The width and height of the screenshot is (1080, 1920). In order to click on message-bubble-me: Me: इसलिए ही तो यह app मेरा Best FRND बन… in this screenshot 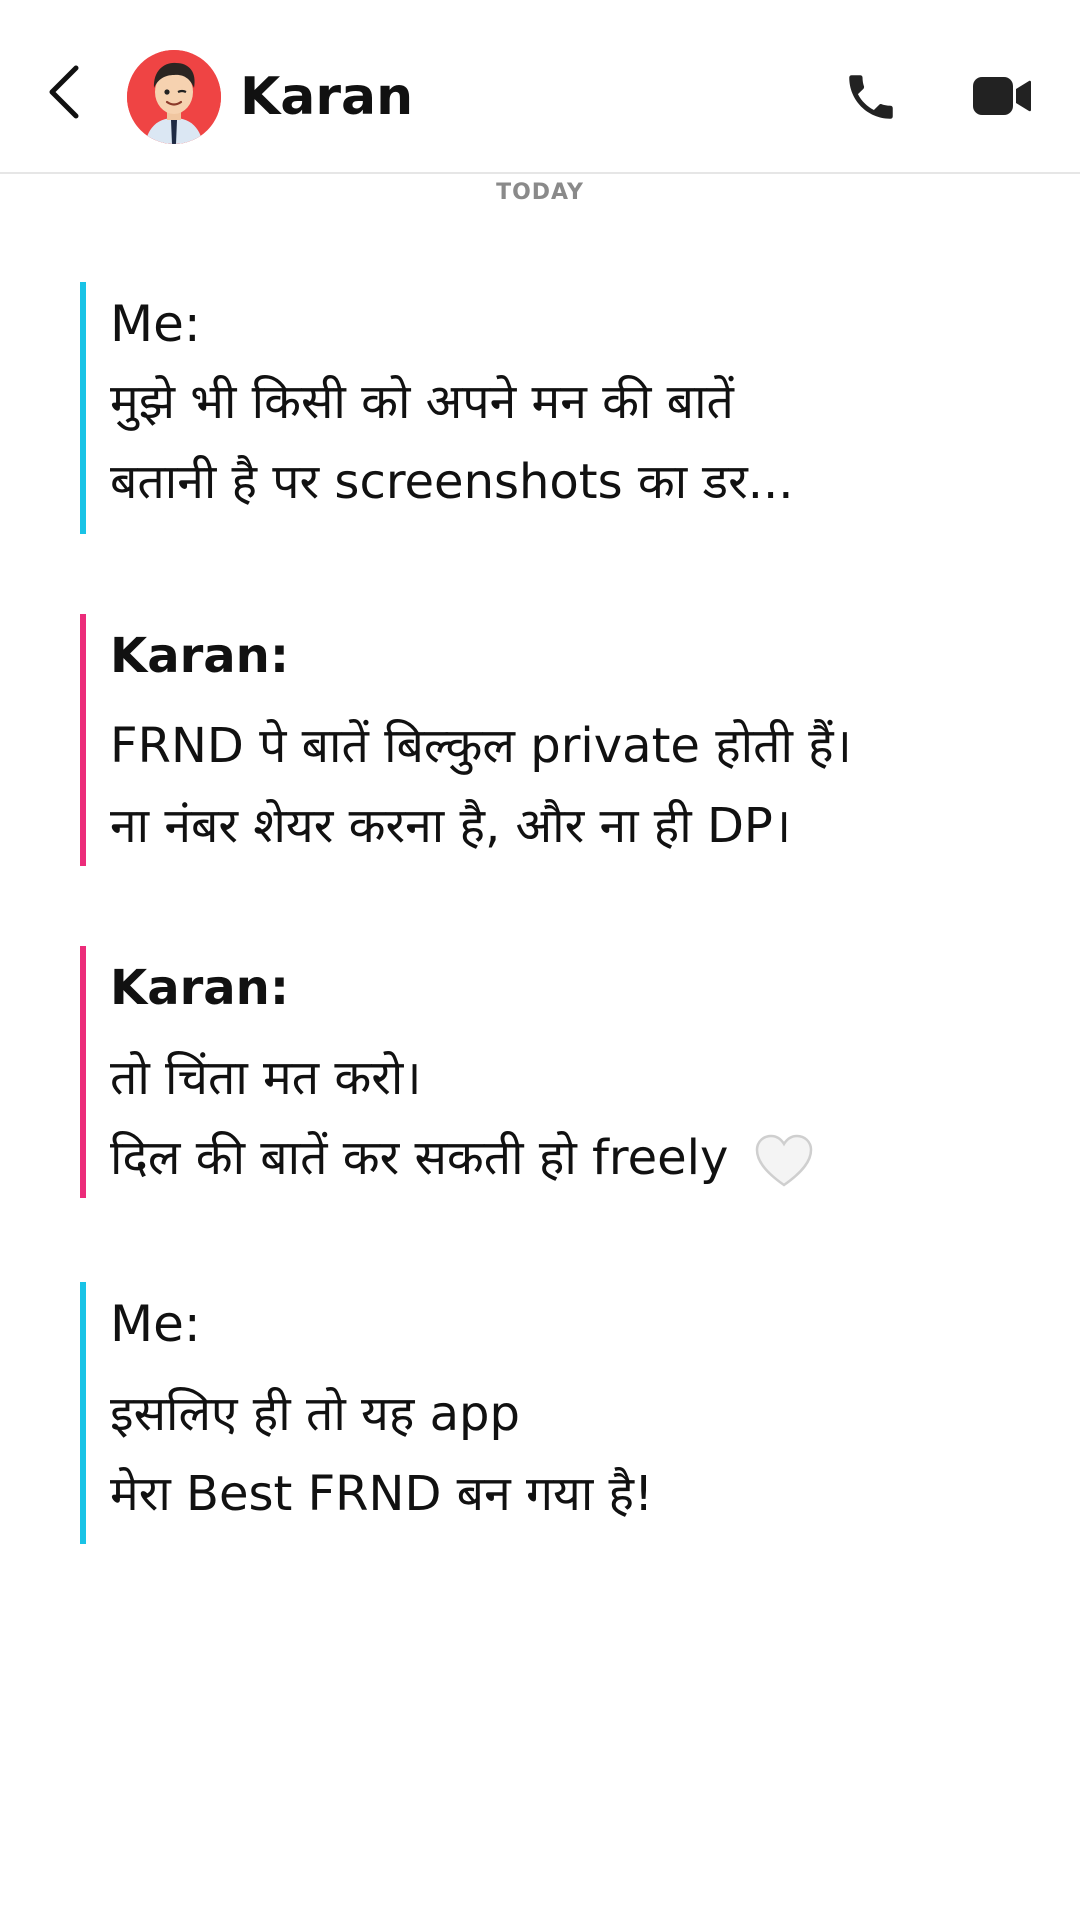, I will do `click(545, 1413)`.